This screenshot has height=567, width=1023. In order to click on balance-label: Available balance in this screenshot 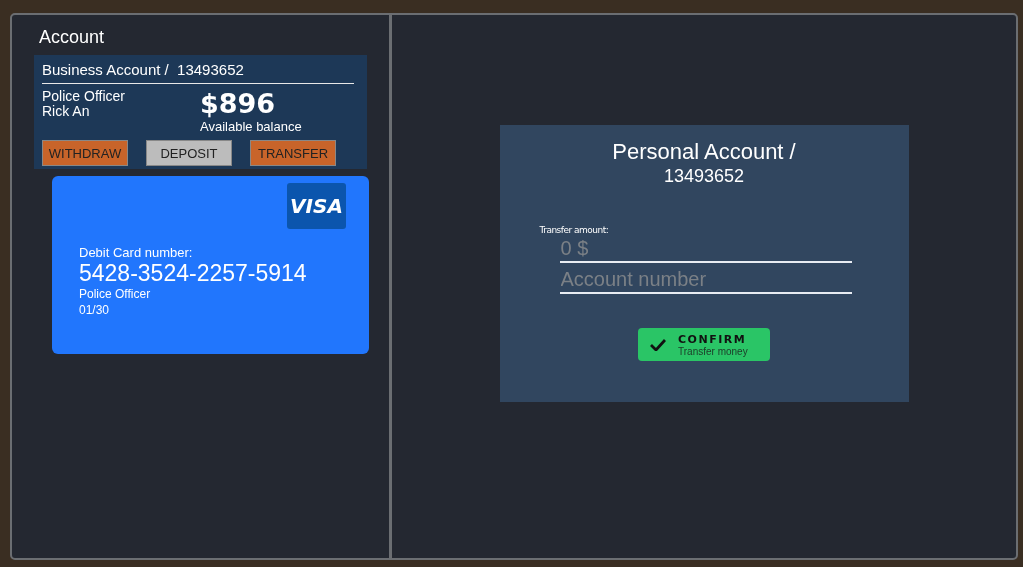, I will do `click(251, 126)`.